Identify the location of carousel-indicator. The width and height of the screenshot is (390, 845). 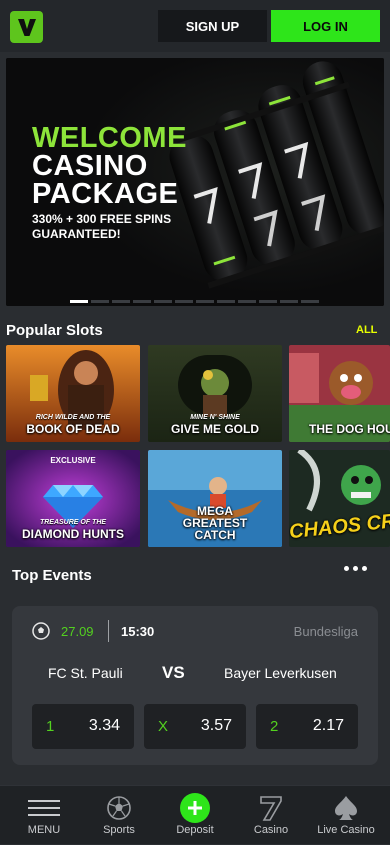
(194, 301).